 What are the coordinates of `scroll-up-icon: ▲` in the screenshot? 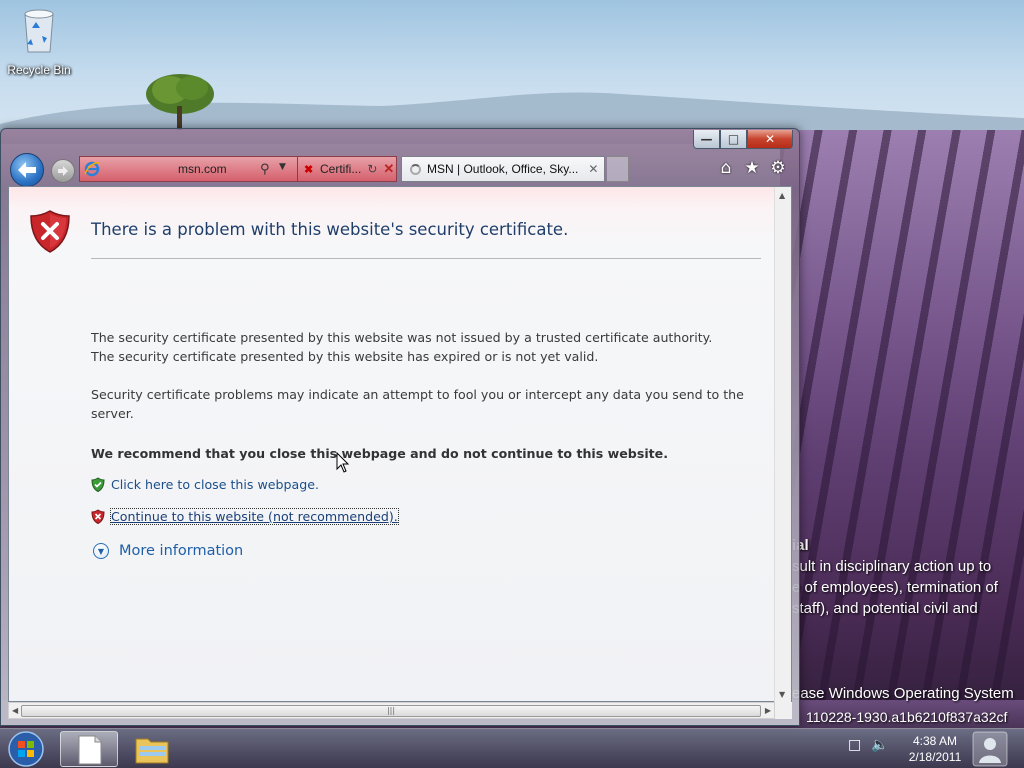 It's located at (782, 195).